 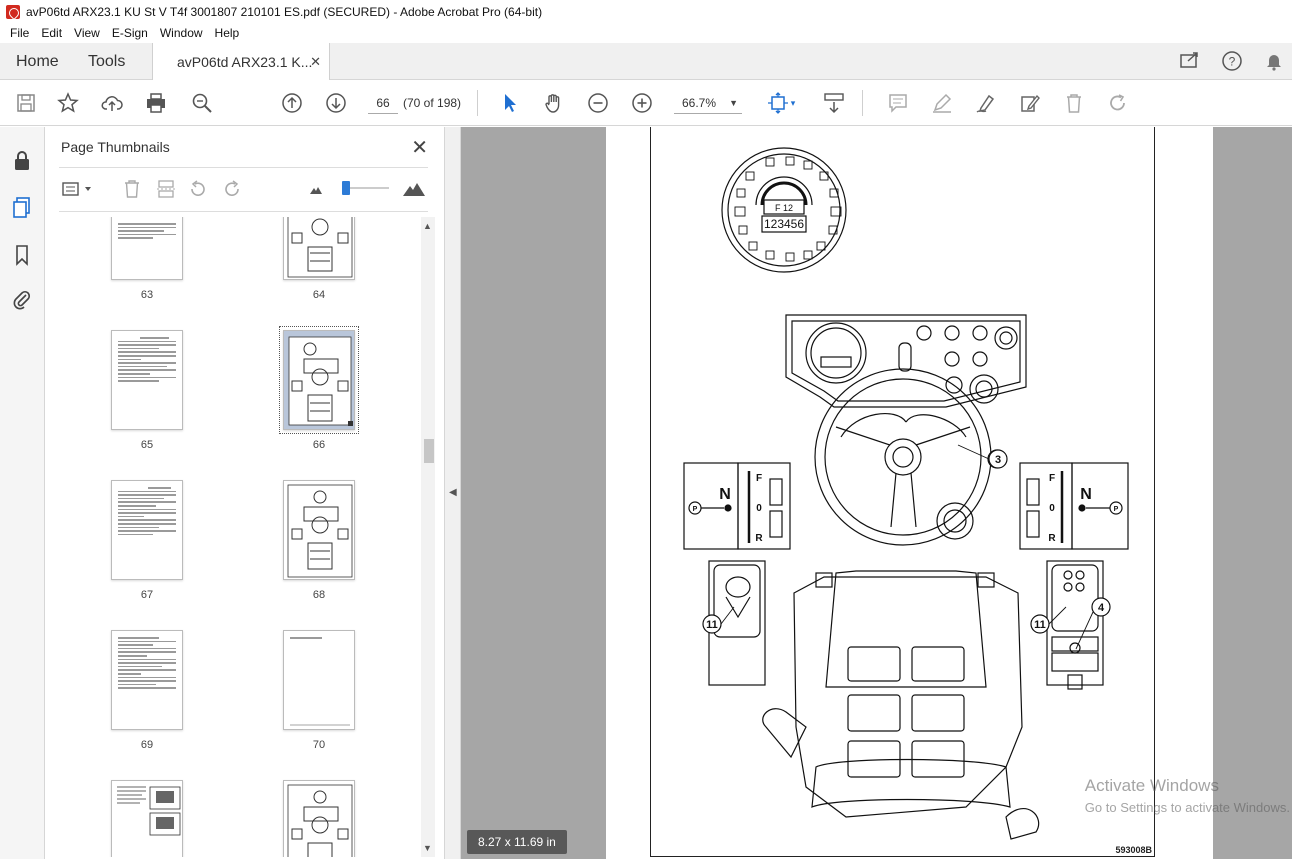 What do you see at coordinates (1118, 103) in the screenshot?
I see `redo-icon` at bounding box center [1118, 103].